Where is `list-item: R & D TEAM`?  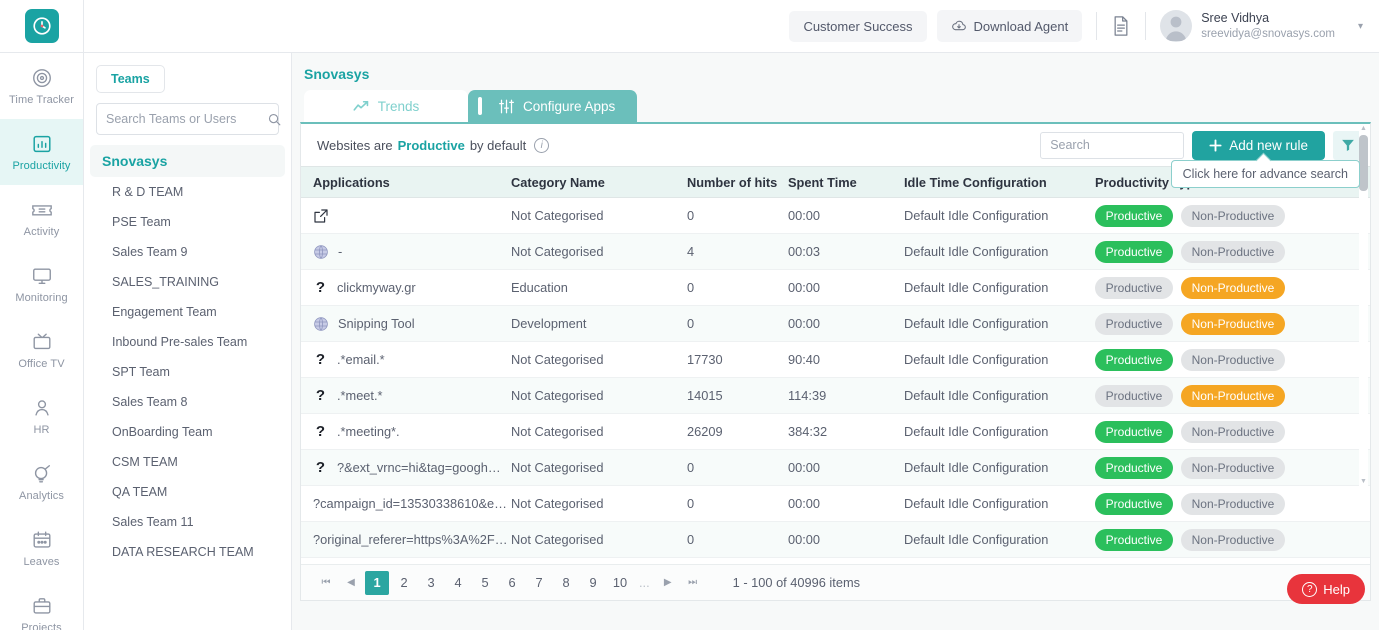
list-item: R & D TEAM is located at coordinates (187, 192).